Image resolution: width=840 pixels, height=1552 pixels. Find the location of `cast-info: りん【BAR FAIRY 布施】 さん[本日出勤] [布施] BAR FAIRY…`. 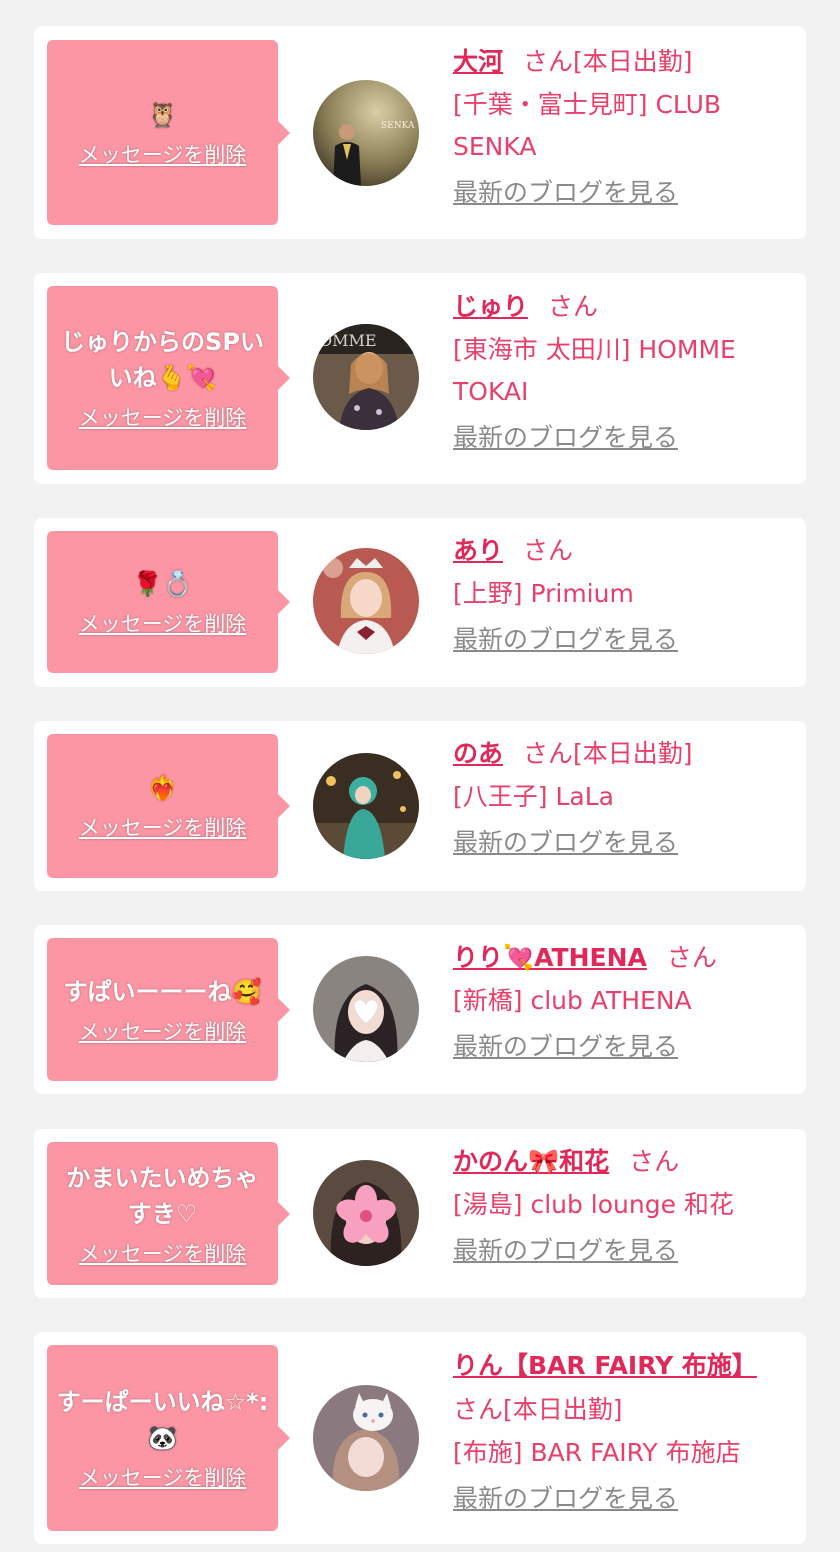

cast-info: りん【BAR FAIRY 布施】 さん[本日出勤] [布施] BAR FAIRY… is located at coordinates (625, 1432).